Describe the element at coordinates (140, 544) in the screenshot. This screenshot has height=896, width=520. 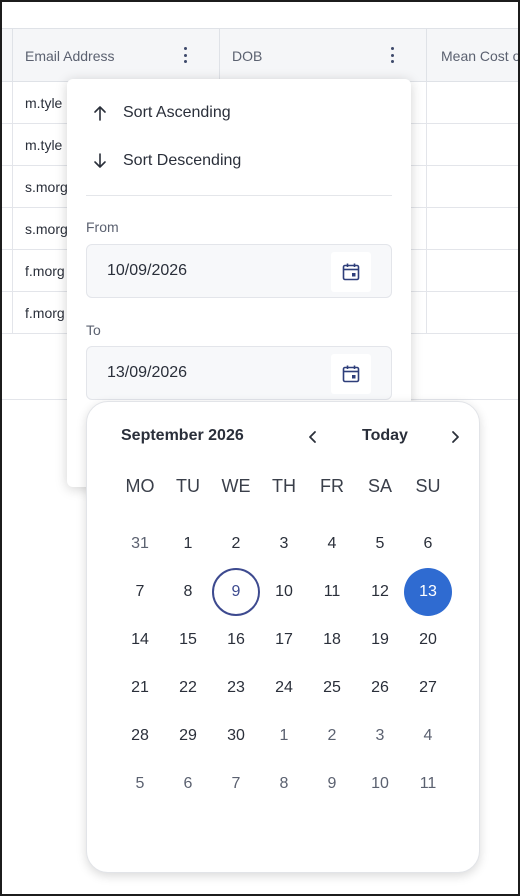
I see `calendar-day: 31` at that location.